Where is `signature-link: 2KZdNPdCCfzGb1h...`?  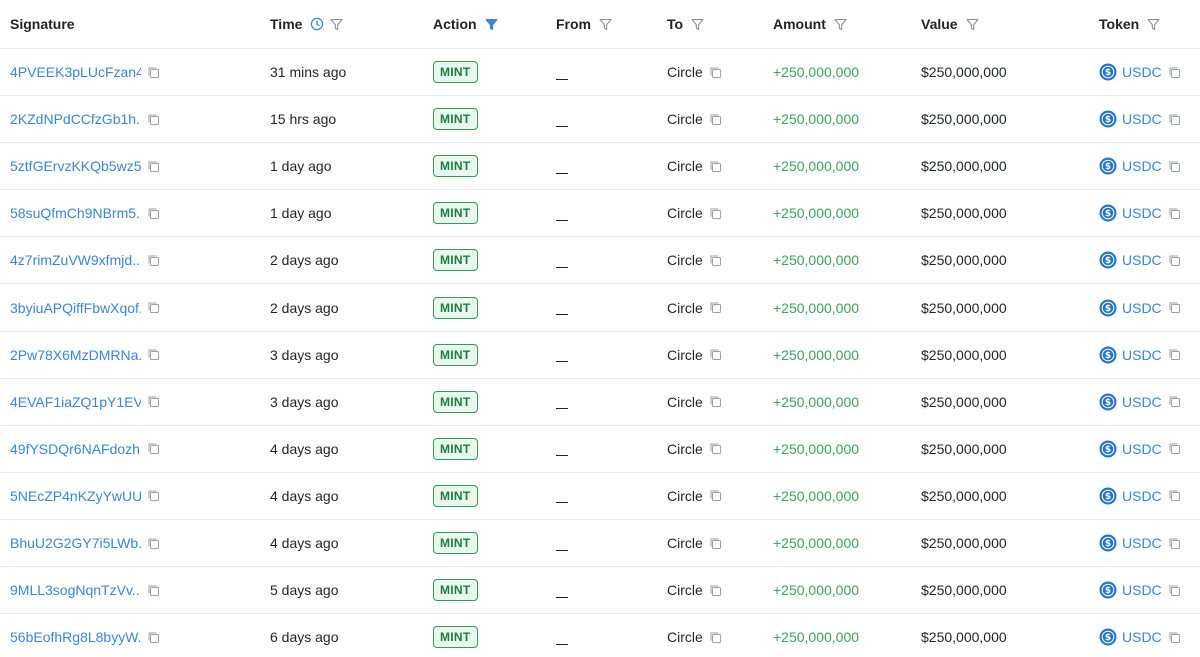 signature-link: 2KZdNPdCCfzGb1h... is located at coordinates (75, 119).